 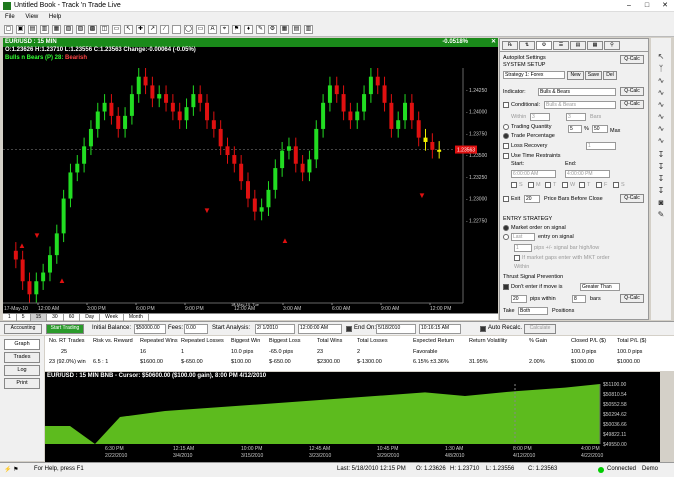 What do you see at coordinates (580, 105) in the screenshot?
I see `conditional-select: Bulls & Bears` at bounding box center [580, 105].